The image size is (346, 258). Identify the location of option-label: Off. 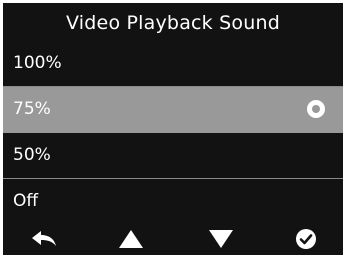
(26, 201).